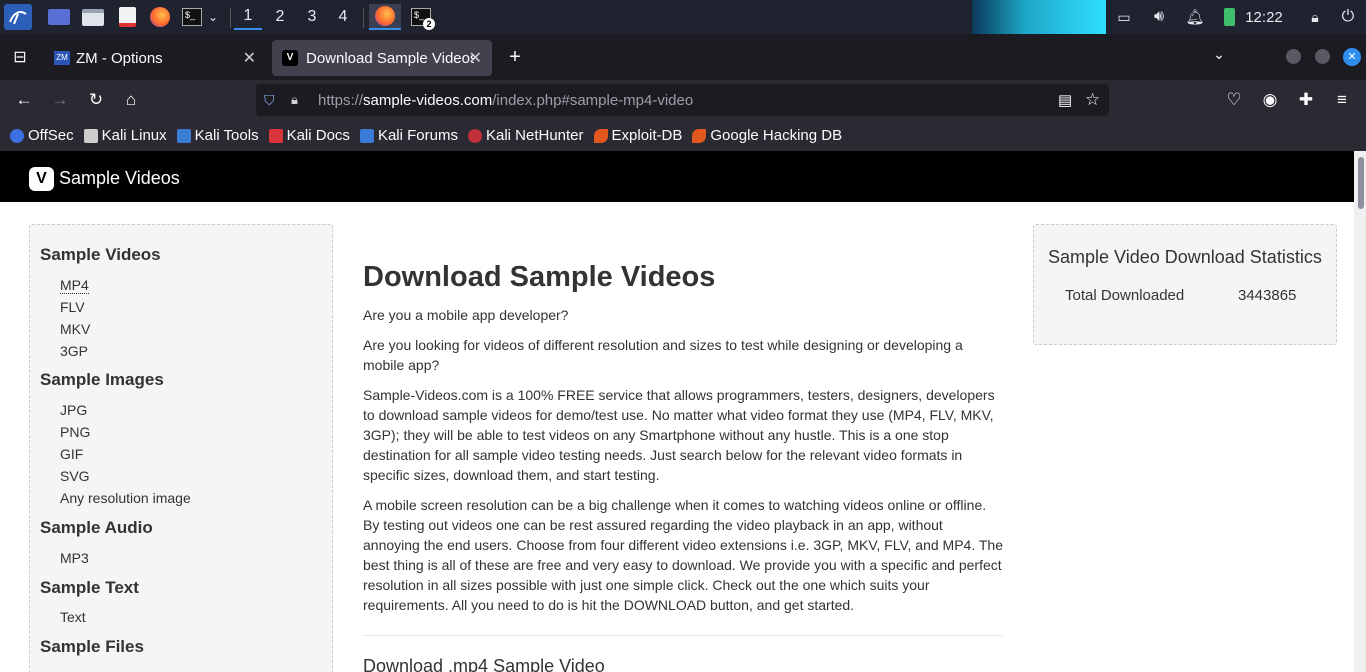 The image size is (1366, 672). I want to click on bookmark-kali-tools: Kali Tools, so click(217, 135).